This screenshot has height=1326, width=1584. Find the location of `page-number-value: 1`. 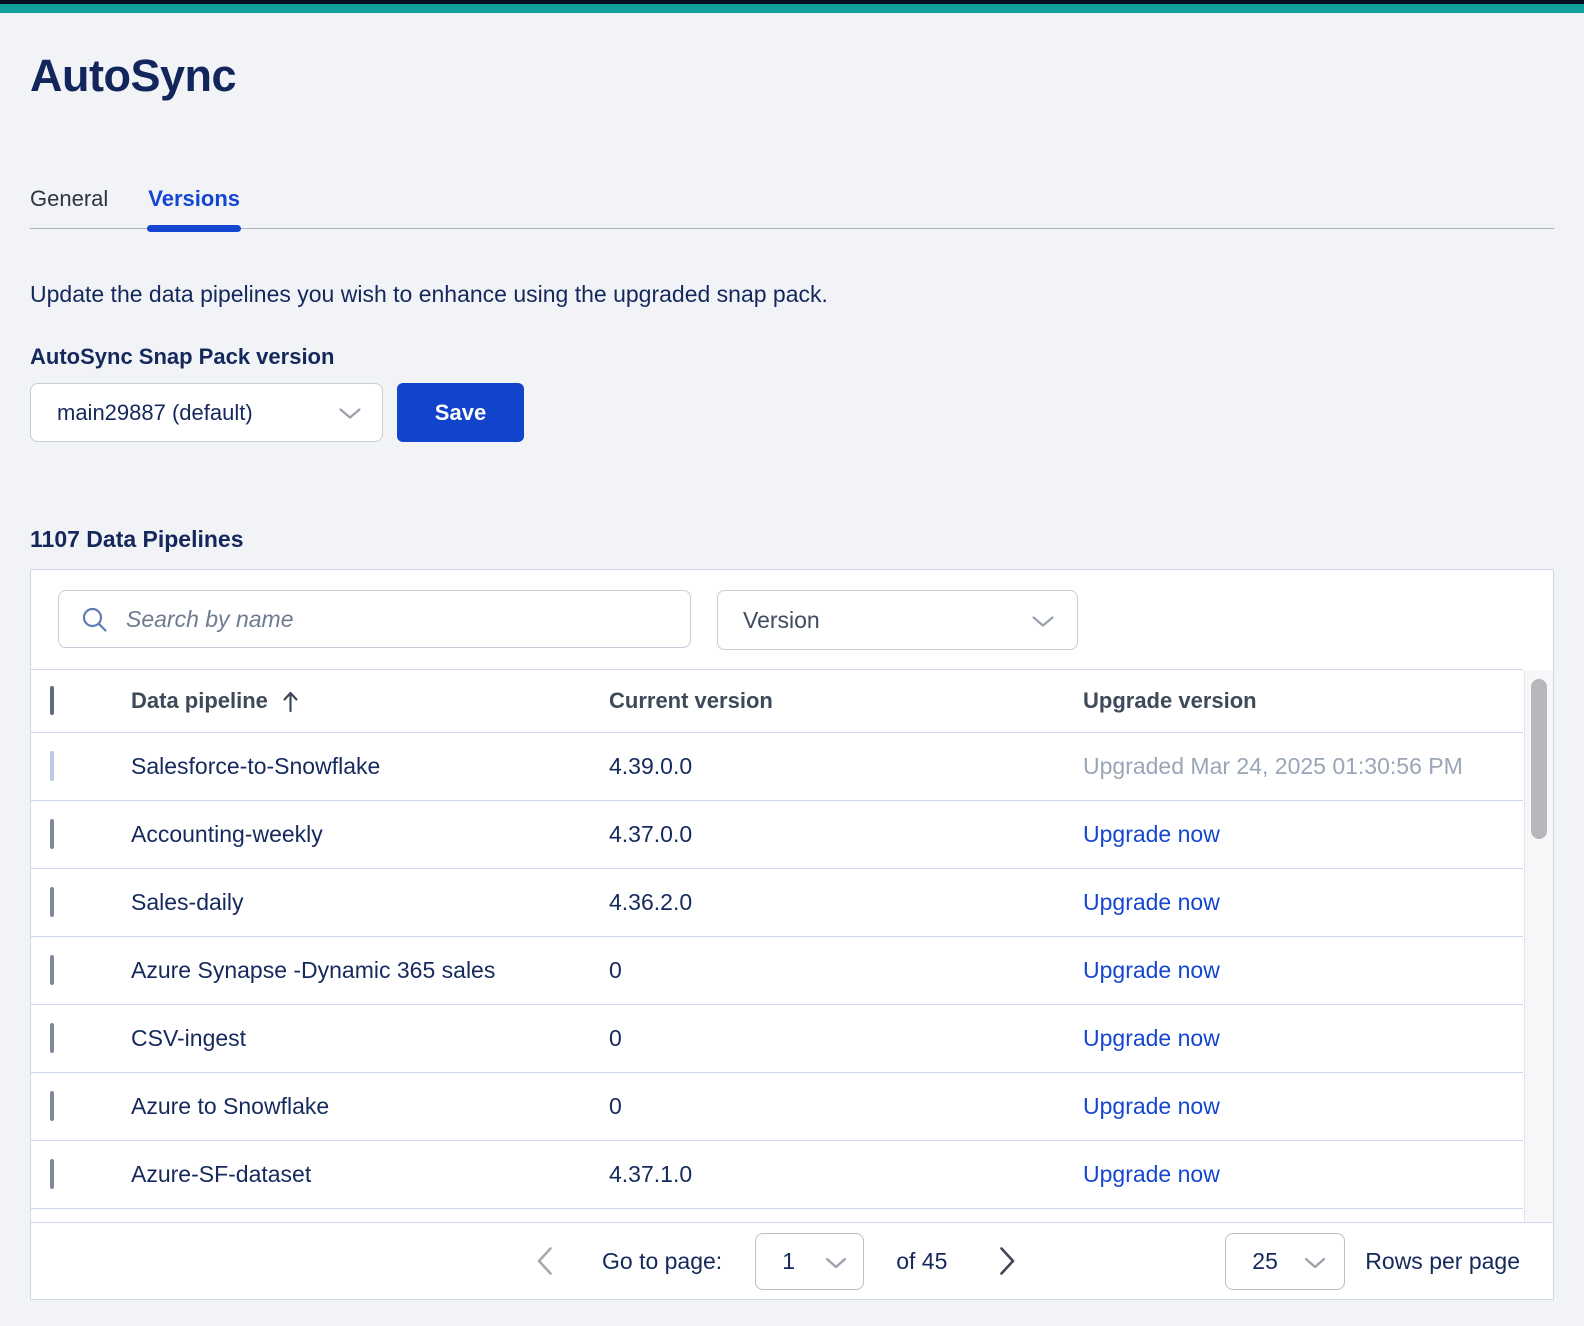

page-number-value: 1 is located at coordinates (788, 1260).